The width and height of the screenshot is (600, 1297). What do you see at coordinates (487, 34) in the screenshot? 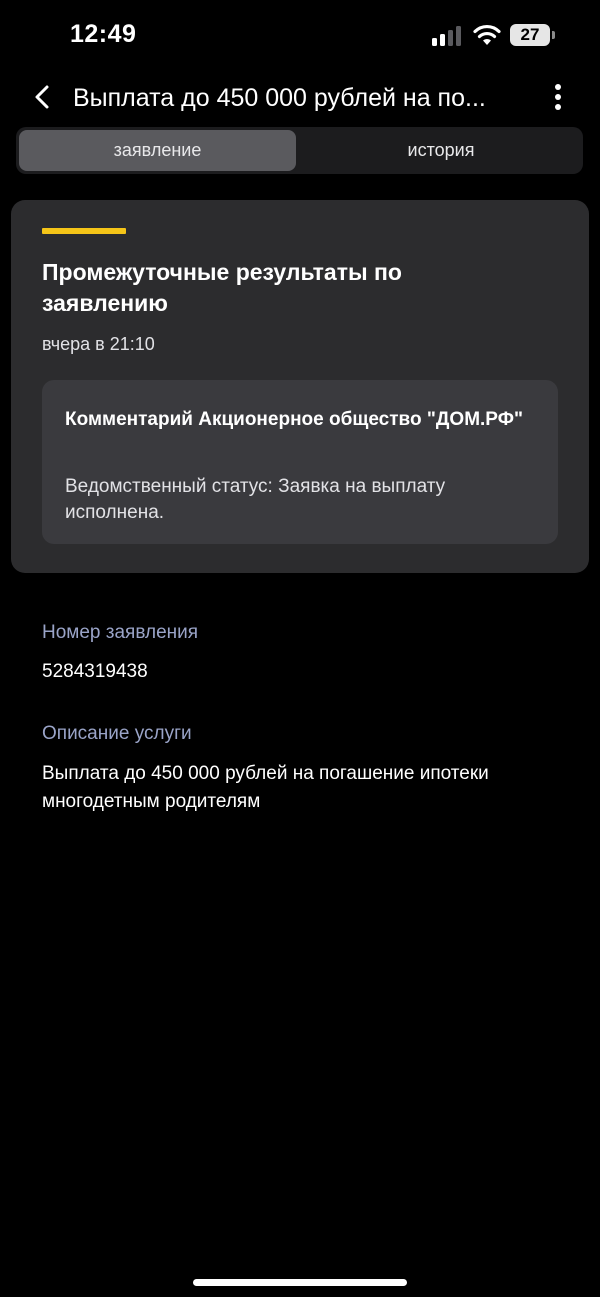
I see `wifi-icon` at bounding box center [487, 34].